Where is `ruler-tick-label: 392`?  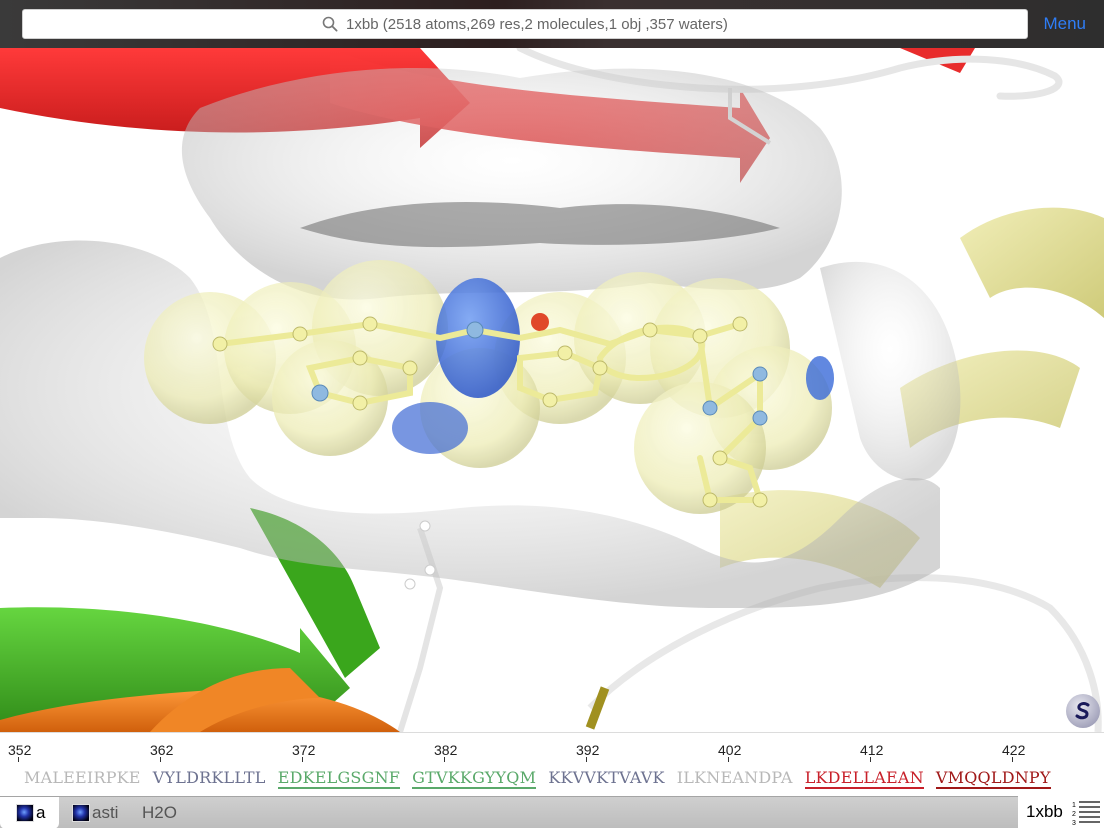 ruler-tick-label: 392 is located at coordinates (588, 750).